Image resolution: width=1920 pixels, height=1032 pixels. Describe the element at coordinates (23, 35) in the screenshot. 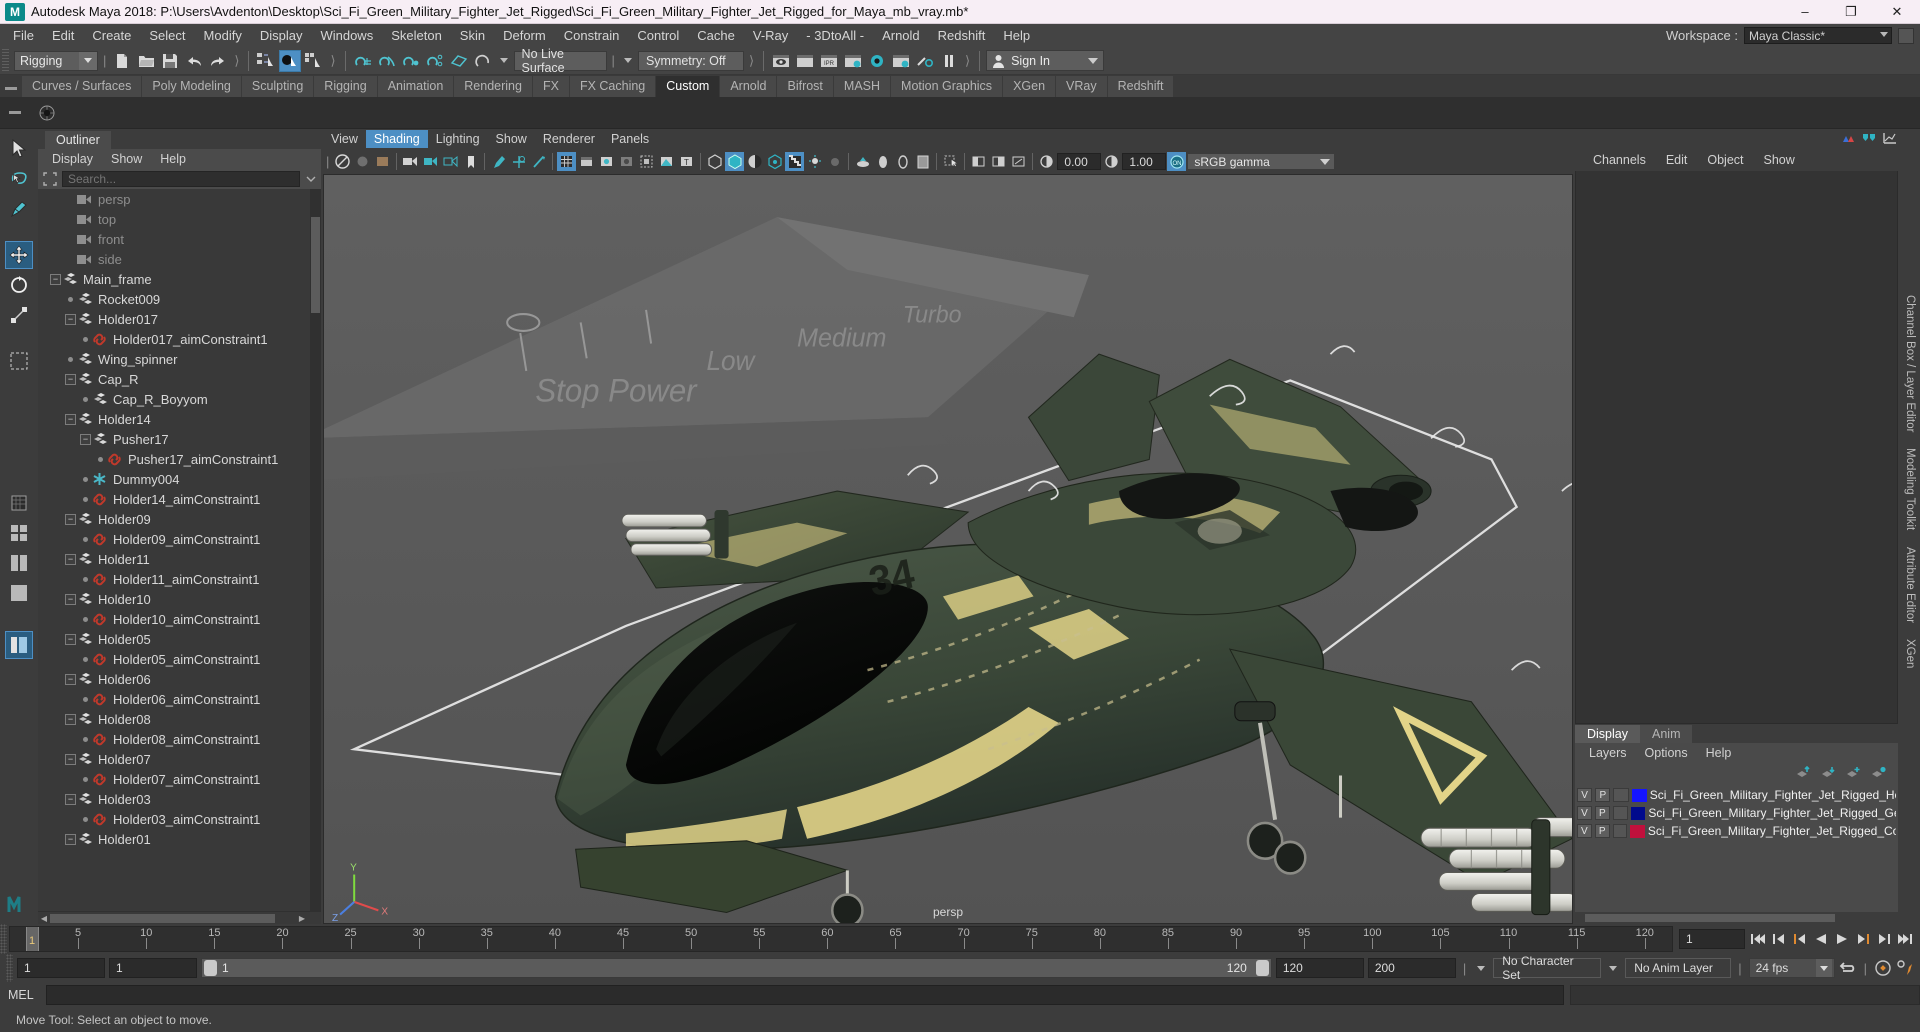

I see `menu-file: File` at that location.